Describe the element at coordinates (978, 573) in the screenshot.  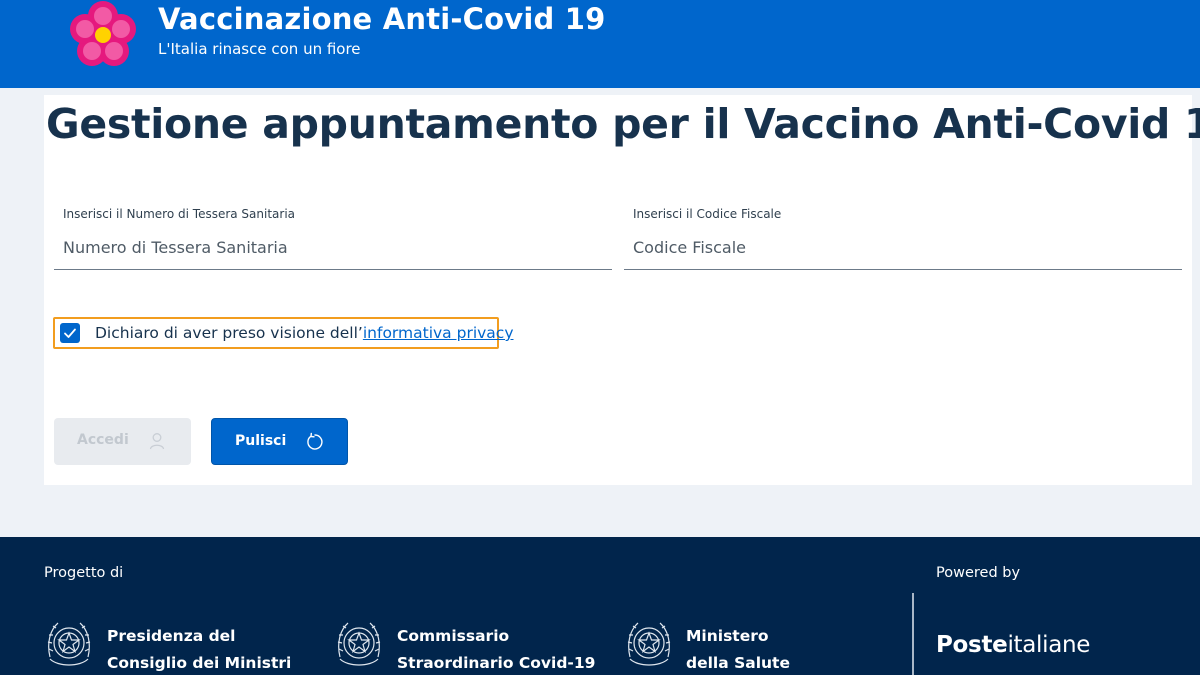
I see `powered-by-heading: Powered by` at that location.